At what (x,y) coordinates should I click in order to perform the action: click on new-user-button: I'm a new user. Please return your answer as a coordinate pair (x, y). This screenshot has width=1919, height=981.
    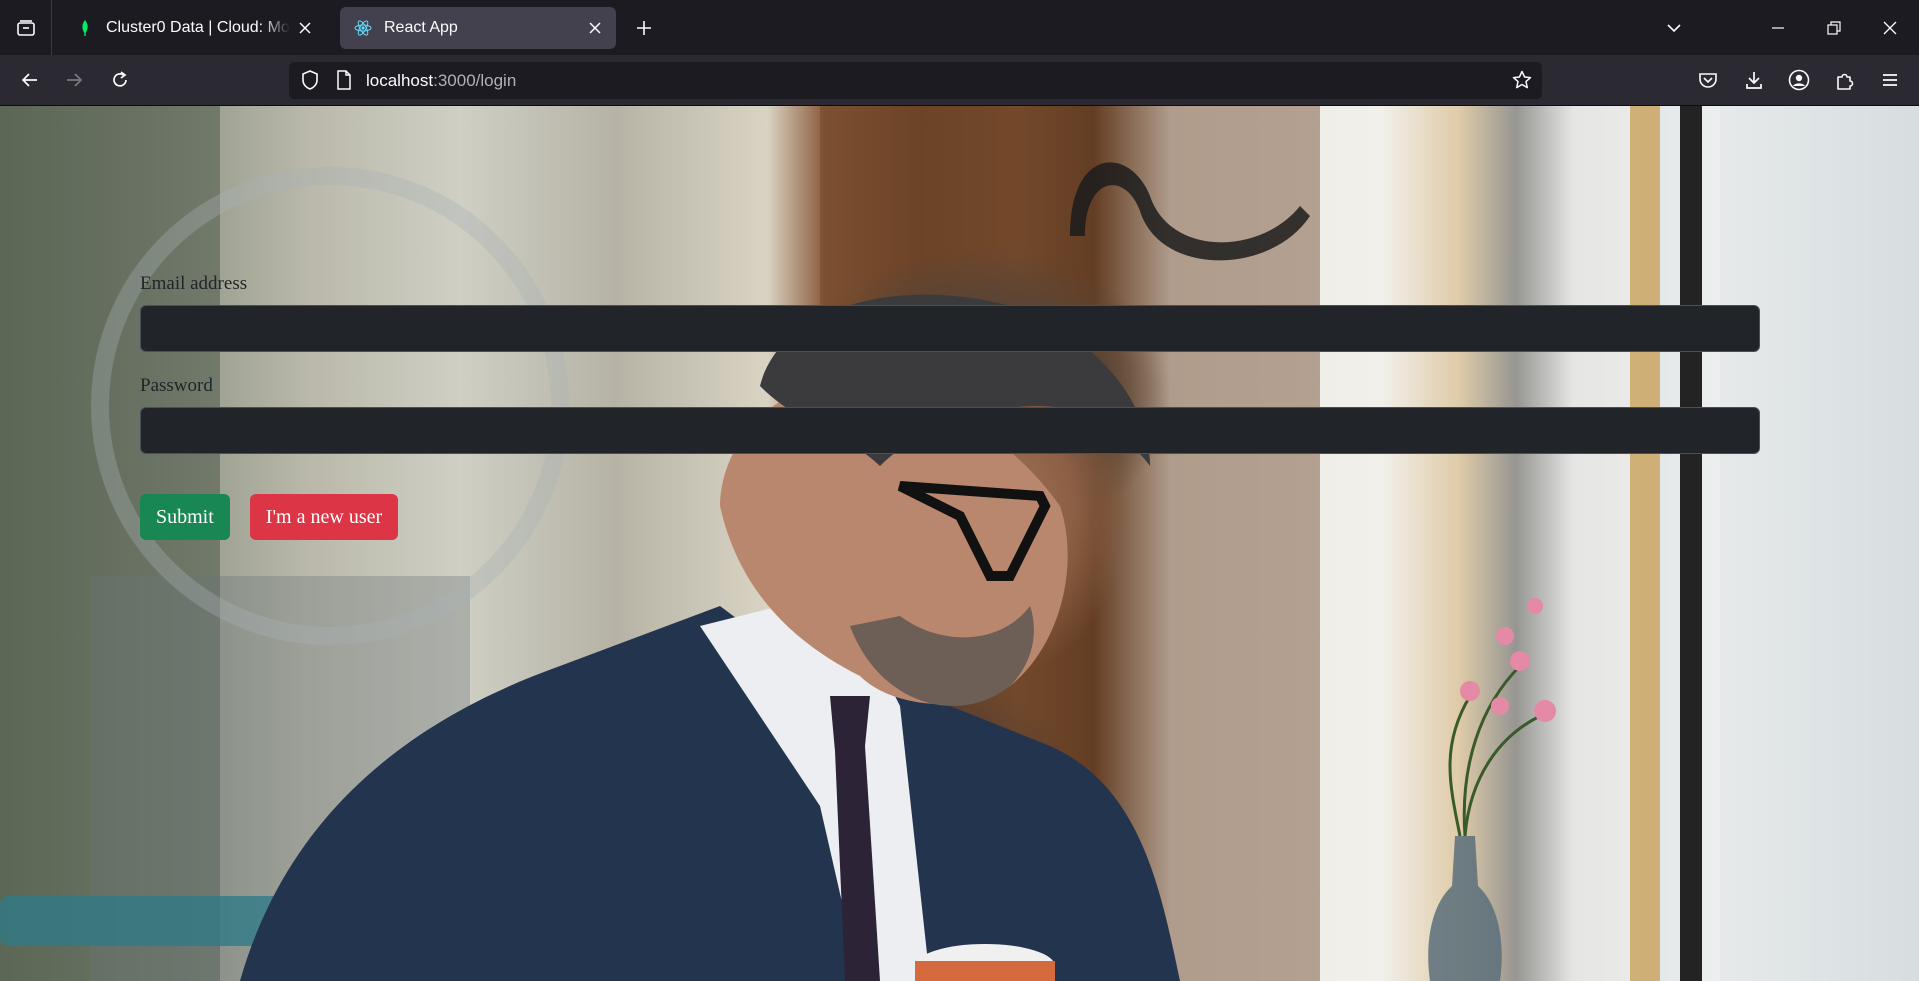
    Looking at the image, I should click on (324, 517).